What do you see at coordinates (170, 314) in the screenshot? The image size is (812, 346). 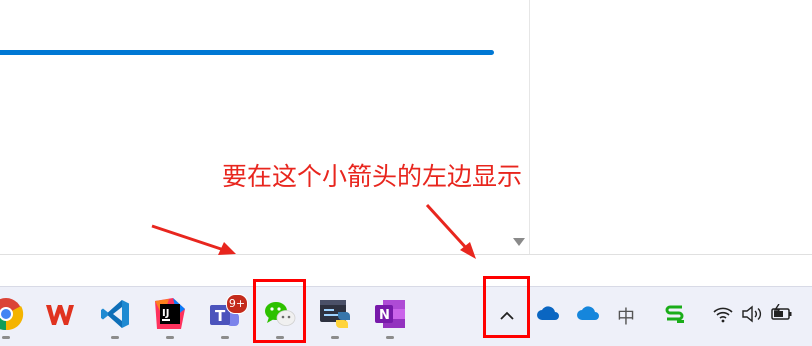 I see `intellij-icon: IJ` at bounding box center [170, 314].